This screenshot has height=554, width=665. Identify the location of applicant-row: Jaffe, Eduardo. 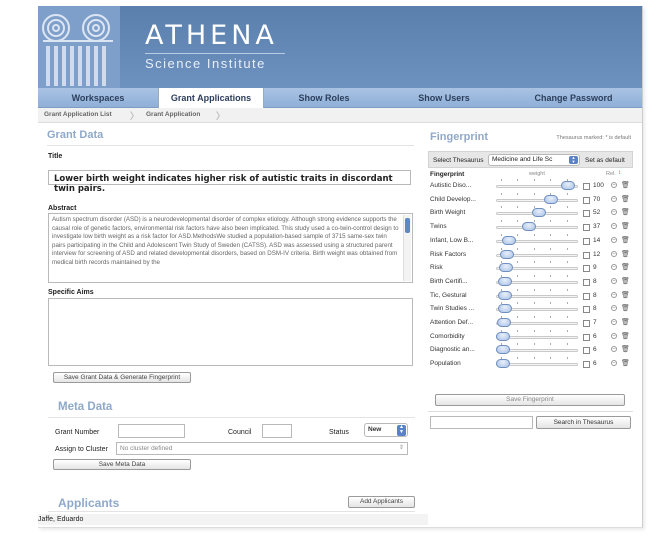
(233, 519).